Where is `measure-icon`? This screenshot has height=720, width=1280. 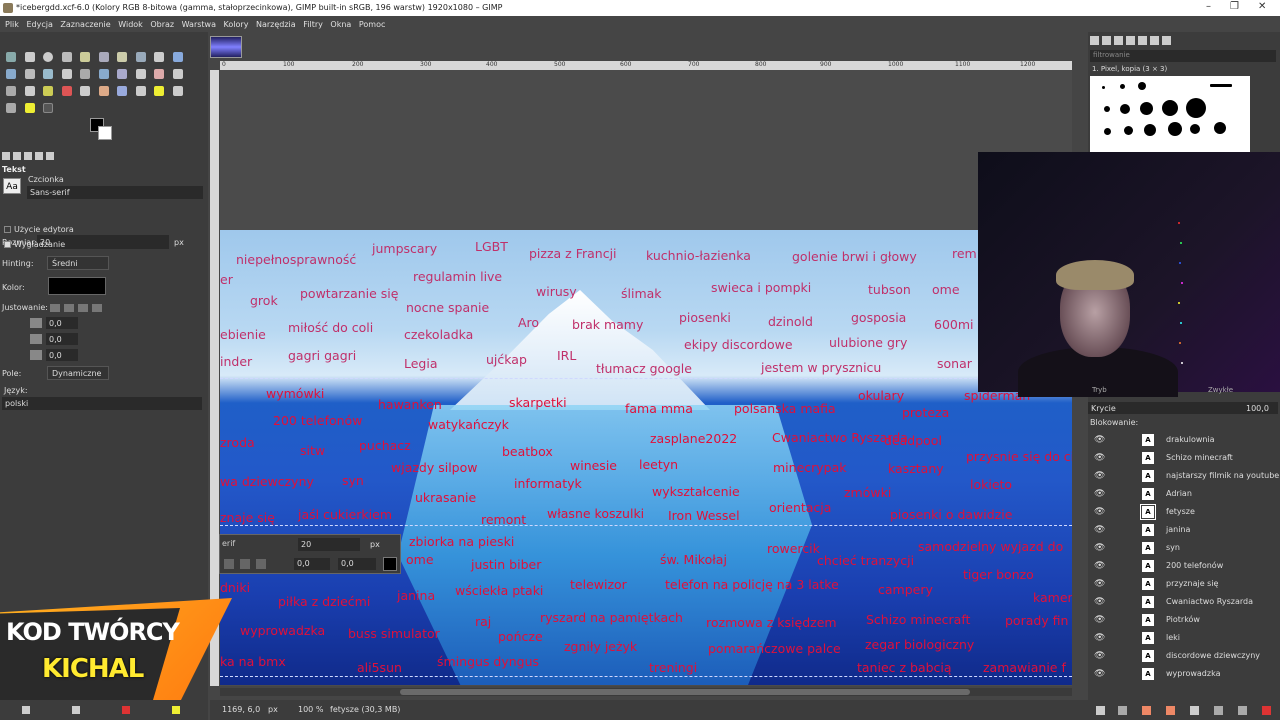
measure-icon is located at coordinates (11, 74).